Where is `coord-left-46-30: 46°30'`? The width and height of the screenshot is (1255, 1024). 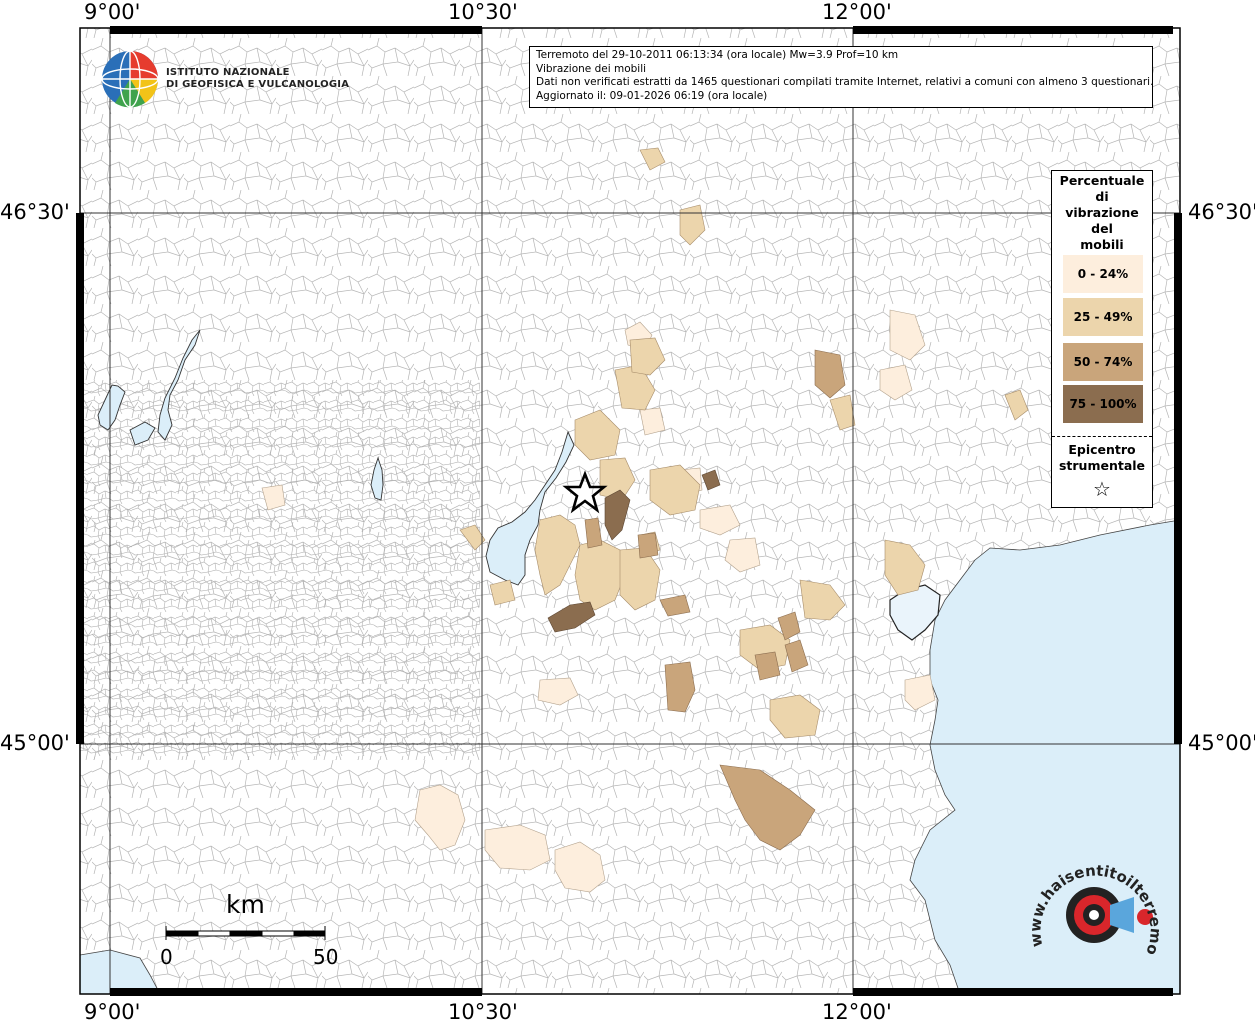 coord-left-46-30: 46°30' is located at coordinates (35, 212).